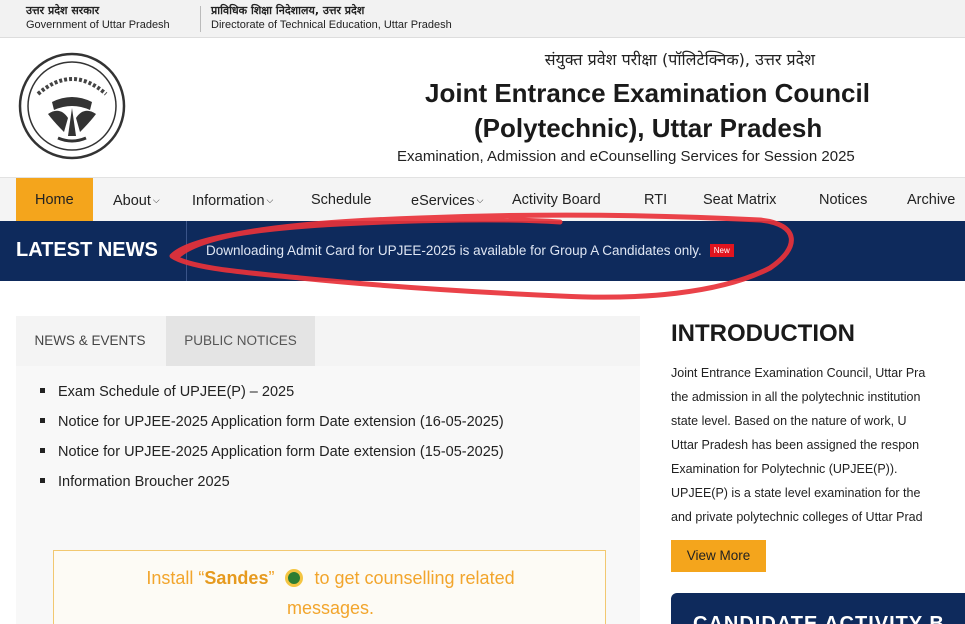  I want to click on notice-item-text: Information Broucher 2025, so click(144, 482).